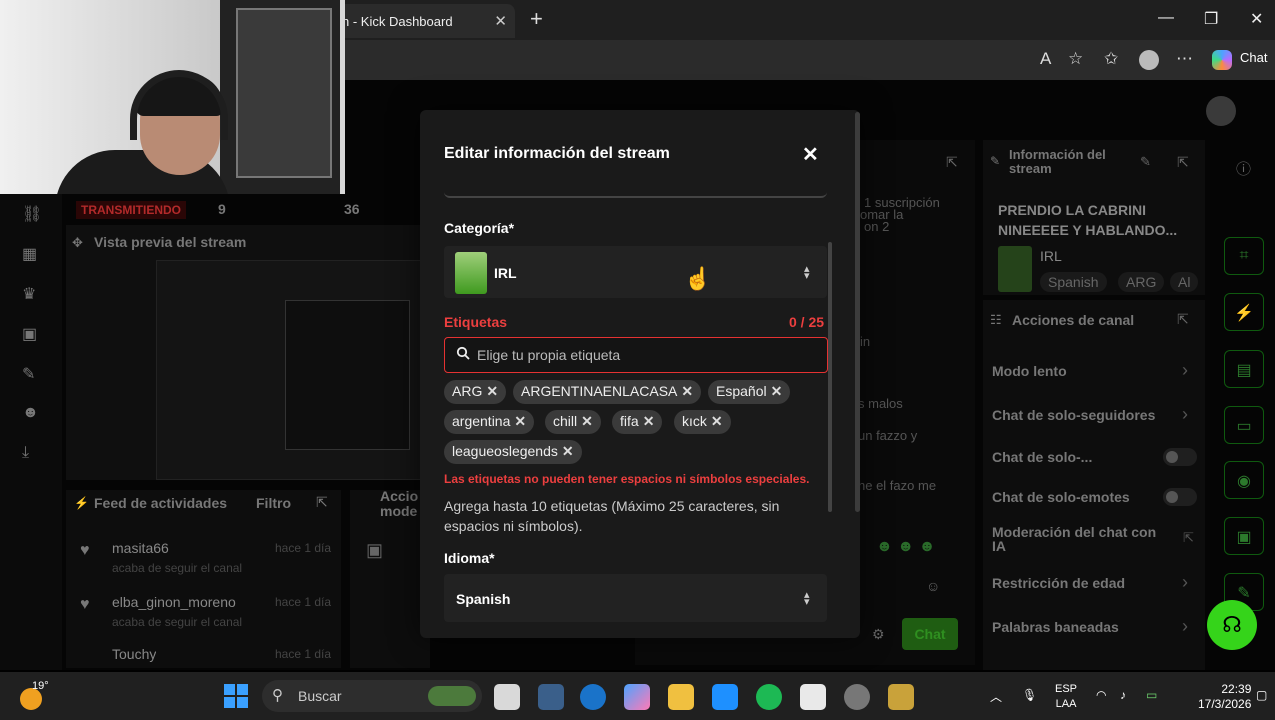  Describe the element at coordinates (1224, 697) in the screenshot. I see `clock: 22:39 17/3/2026` at that location.